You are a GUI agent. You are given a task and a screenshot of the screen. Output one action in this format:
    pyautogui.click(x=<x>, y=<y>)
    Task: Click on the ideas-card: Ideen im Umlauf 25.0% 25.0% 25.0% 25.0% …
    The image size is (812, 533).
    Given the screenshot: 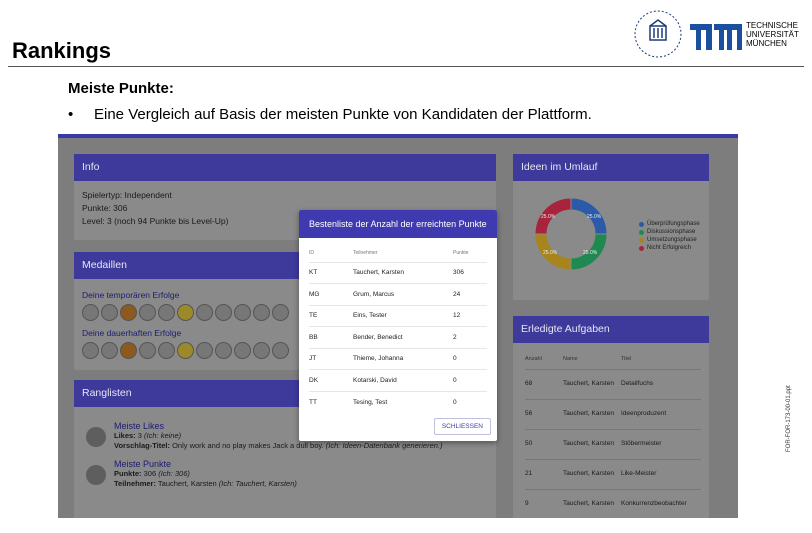 What is the action you would take?
    pyautogui.click(x=611, y=227)
    